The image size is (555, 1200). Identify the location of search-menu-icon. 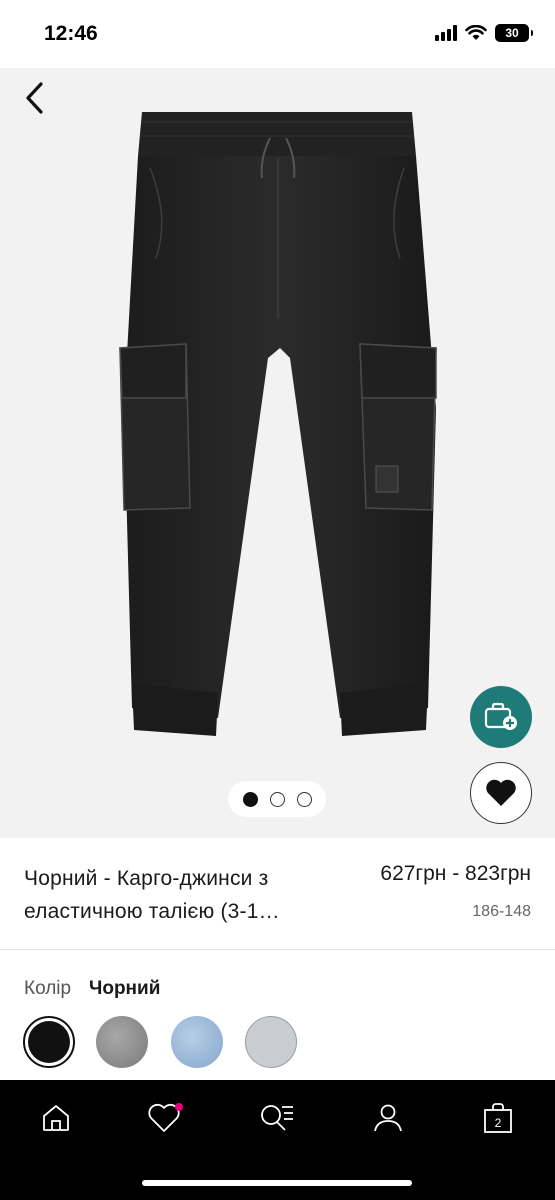
(277, 1118).